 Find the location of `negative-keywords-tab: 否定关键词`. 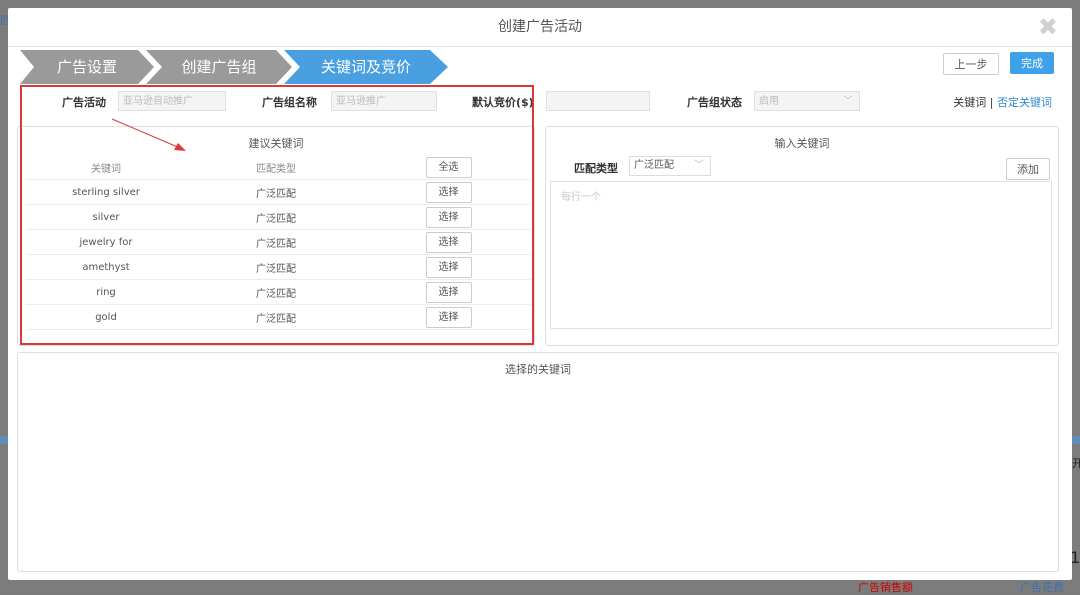

negative-keywords-tab: 否定关键词 is located at coordinates (1024, 102).